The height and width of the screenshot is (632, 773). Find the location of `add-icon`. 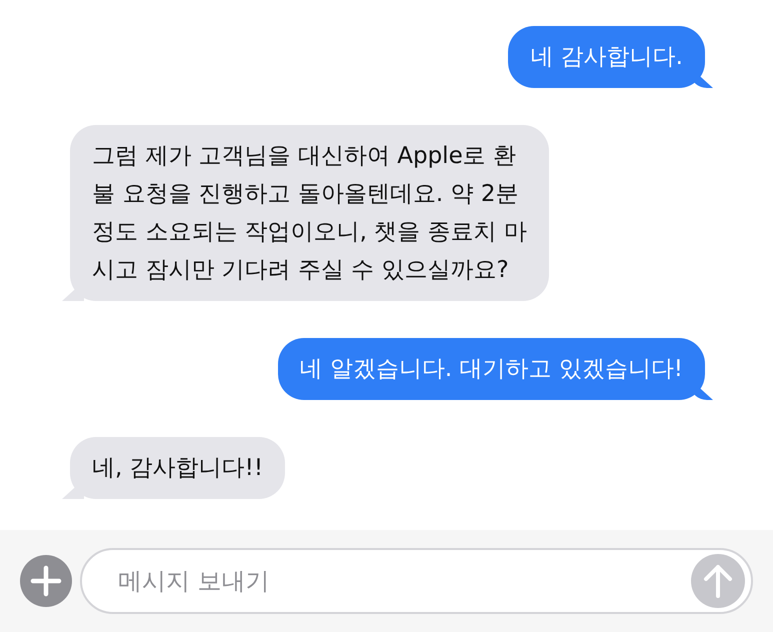

add-icon is located at coordinates (46, 581).